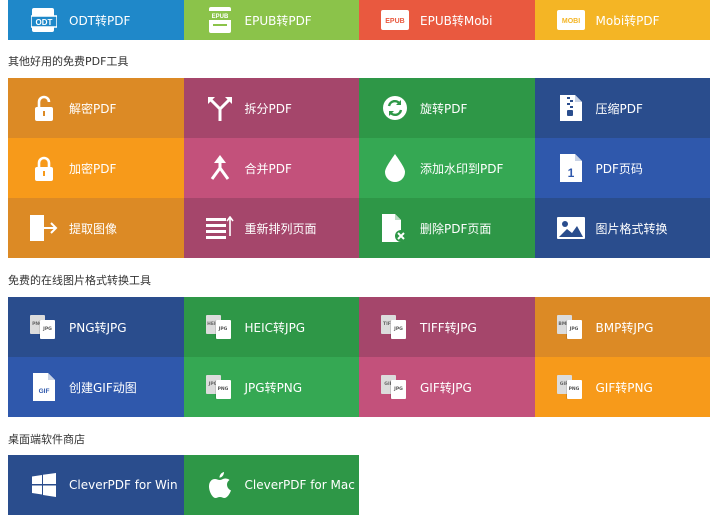 Image resolution: width=720 pixels, height=520 pixels. What do you see at coordinates (444, 108) in the screenshot?
I see `tool-label: 旋转PDF` at bounding box center [444, 108].